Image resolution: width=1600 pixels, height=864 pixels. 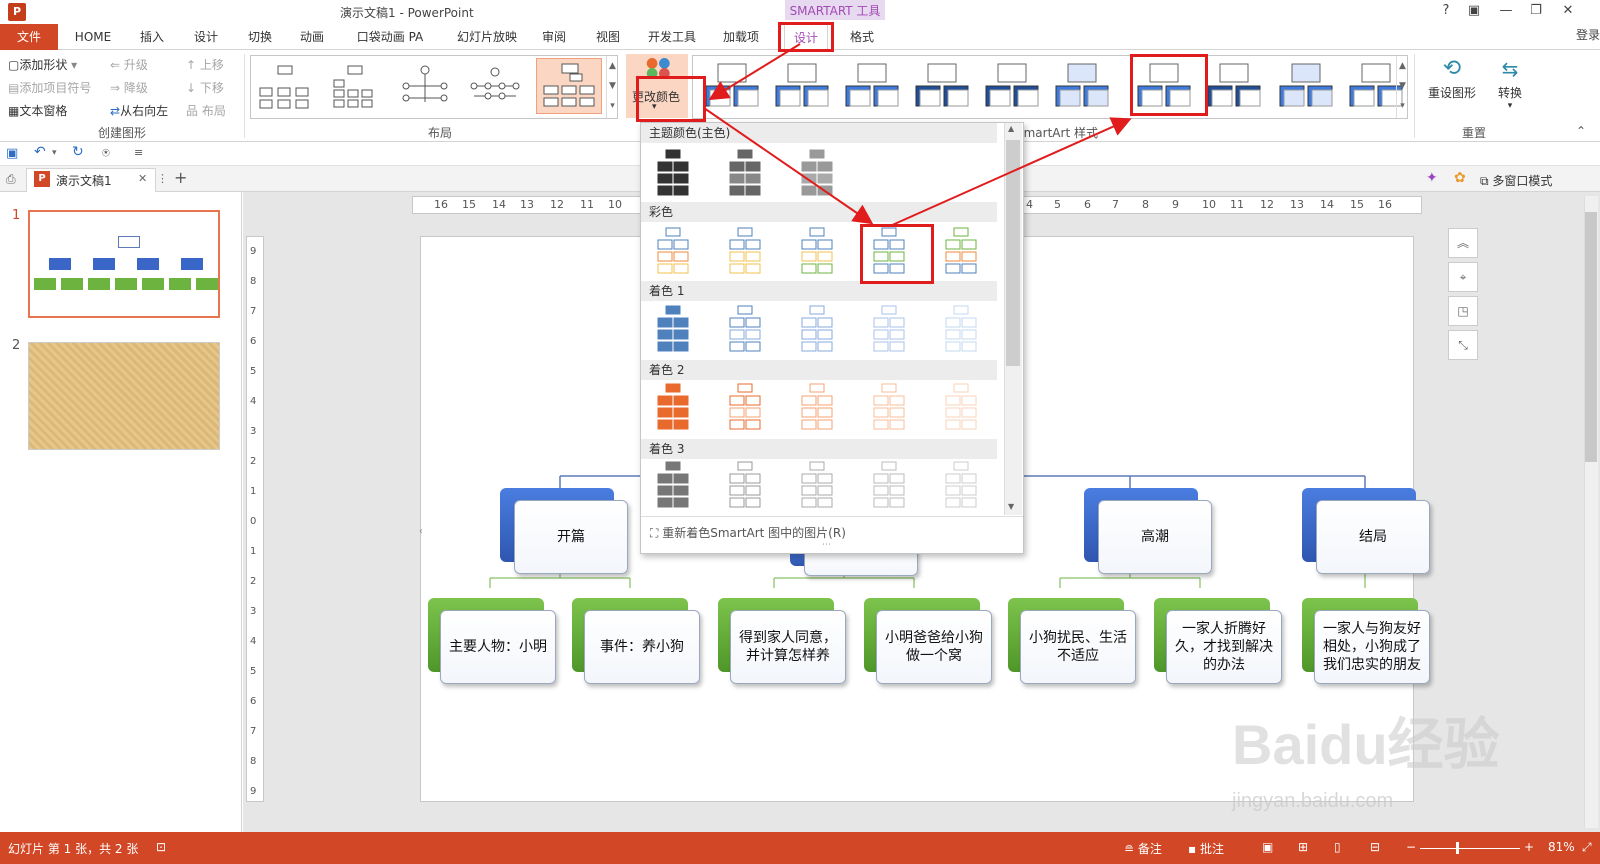 What do you see at coordinates (1303, 847) in the screenshot?
I see `slide-sorter-icon: ⊞` at bounding box center [1303, 847].